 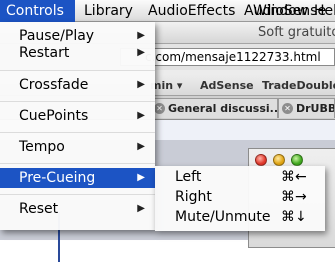 I want to click on shortcut-cmd-right: ⌘→, so click(x=294, y=197).